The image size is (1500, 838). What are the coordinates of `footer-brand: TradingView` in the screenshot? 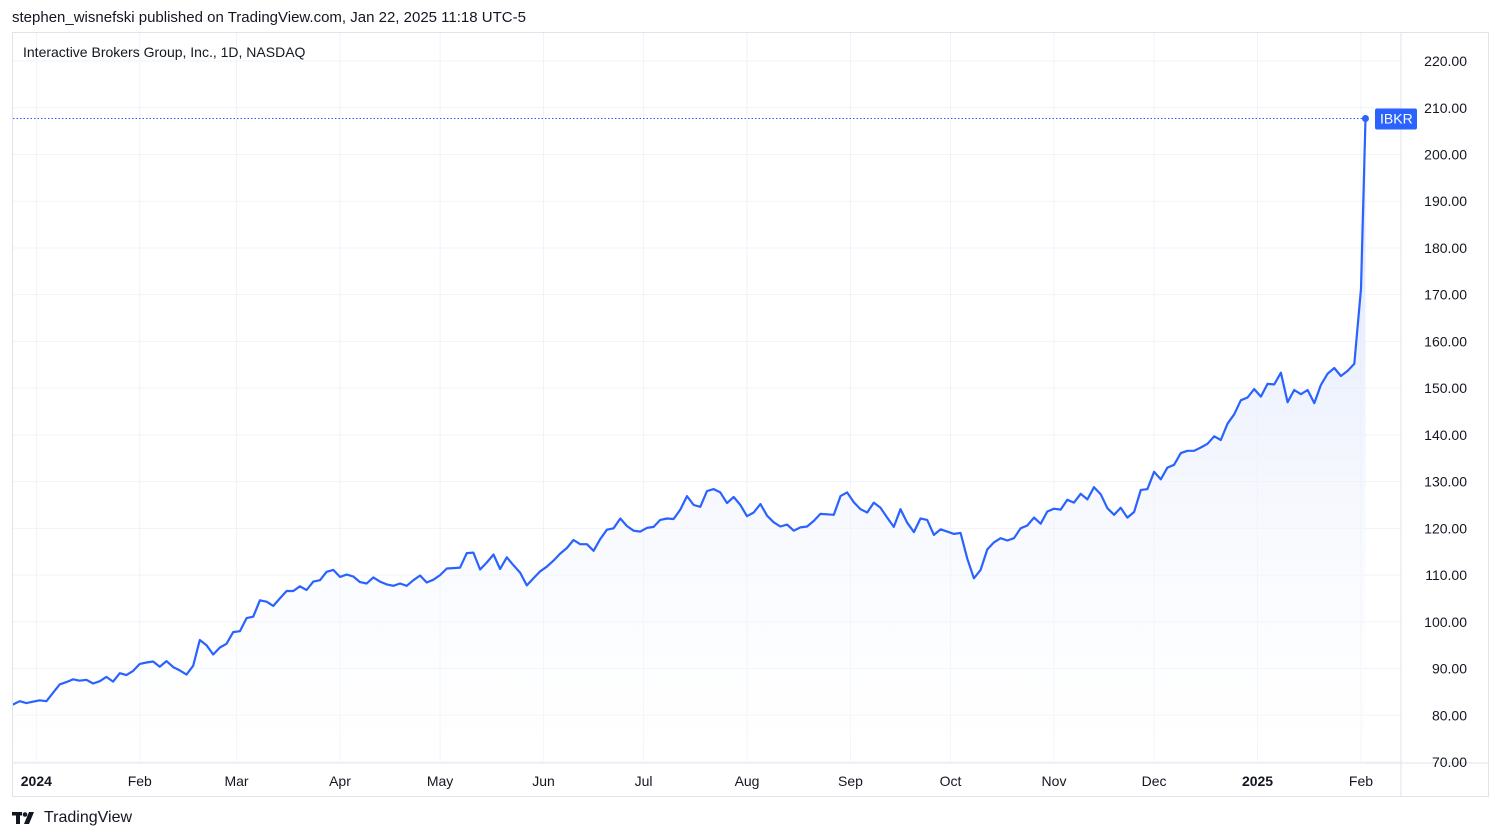 It's located at (72, 818).